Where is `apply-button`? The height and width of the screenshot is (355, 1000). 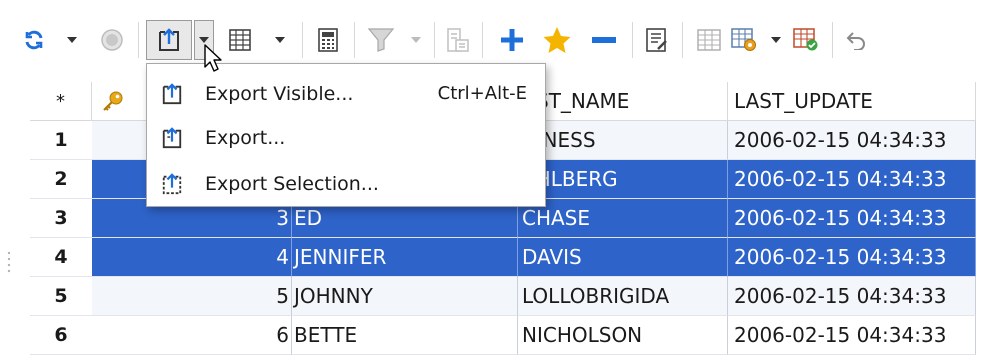
apply-button is located at coordinates (806, 40).